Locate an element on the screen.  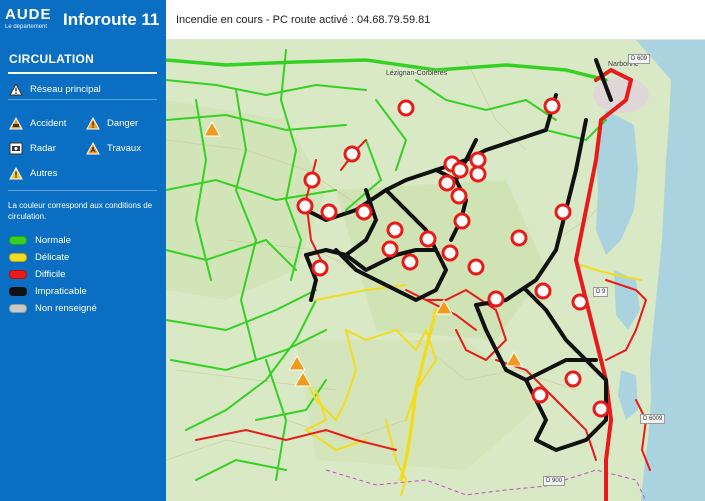
sea-area is located at coordinates (670, 270).